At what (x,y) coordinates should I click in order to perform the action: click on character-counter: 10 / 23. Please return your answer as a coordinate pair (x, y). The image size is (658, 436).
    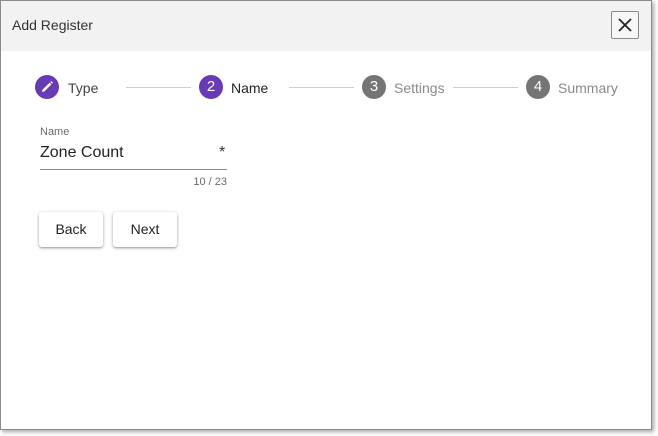
    Looking at the image, I should click on (210, 182).